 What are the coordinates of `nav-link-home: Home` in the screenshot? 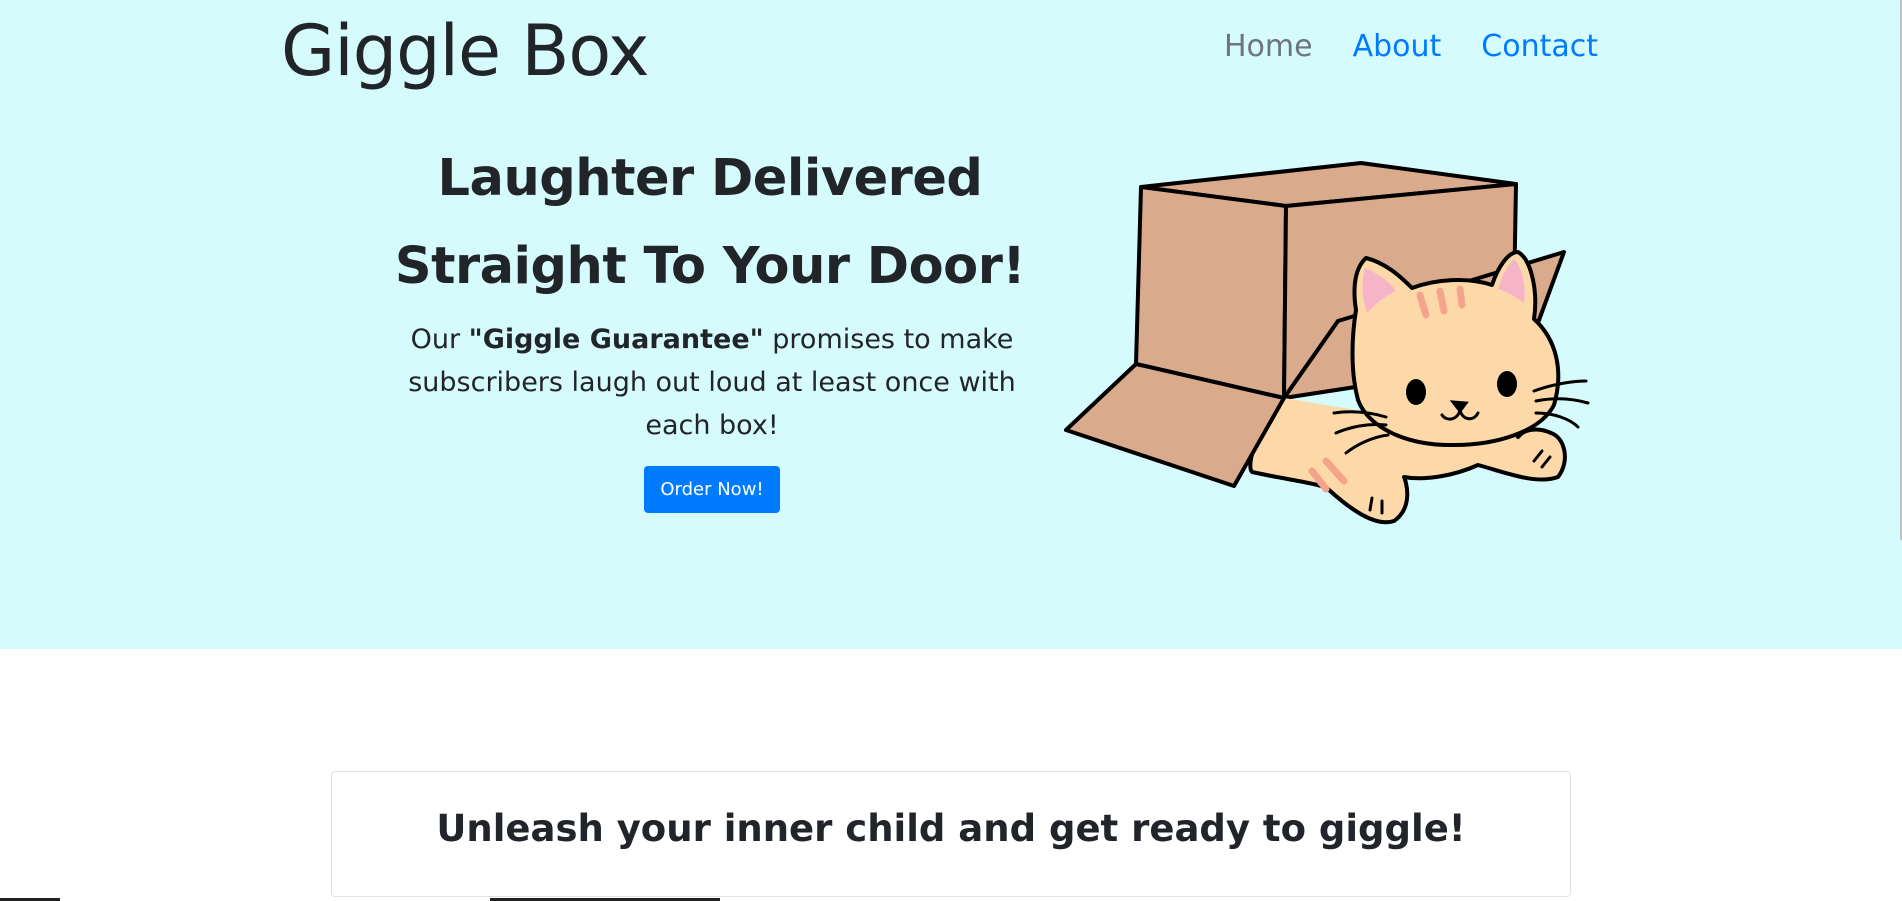 It's located at (1268, 47).